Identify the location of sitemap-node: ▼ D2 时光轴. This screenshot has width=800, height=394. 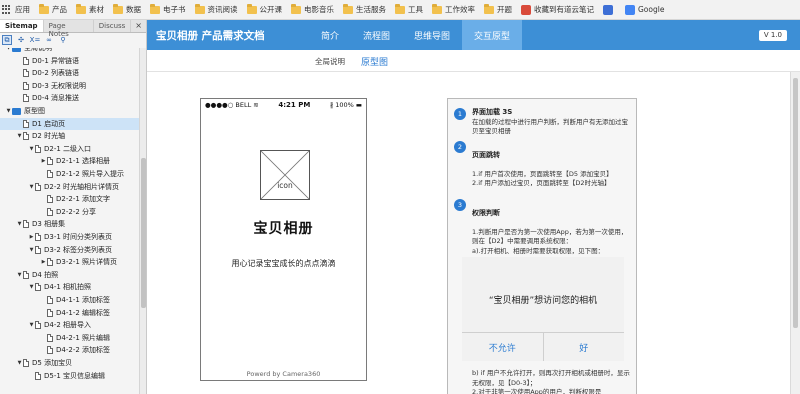
(69, 136).